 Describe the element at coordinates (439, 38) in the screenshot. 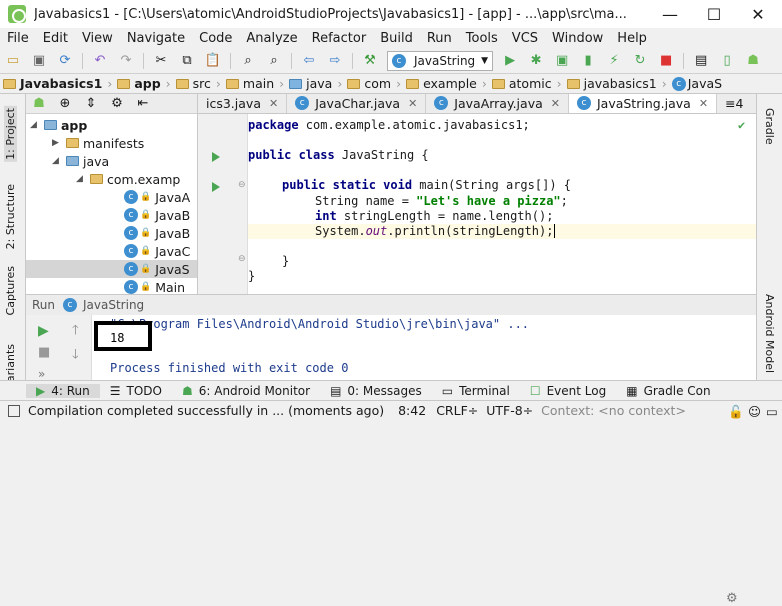

I see `menu-run: Run` at that location.